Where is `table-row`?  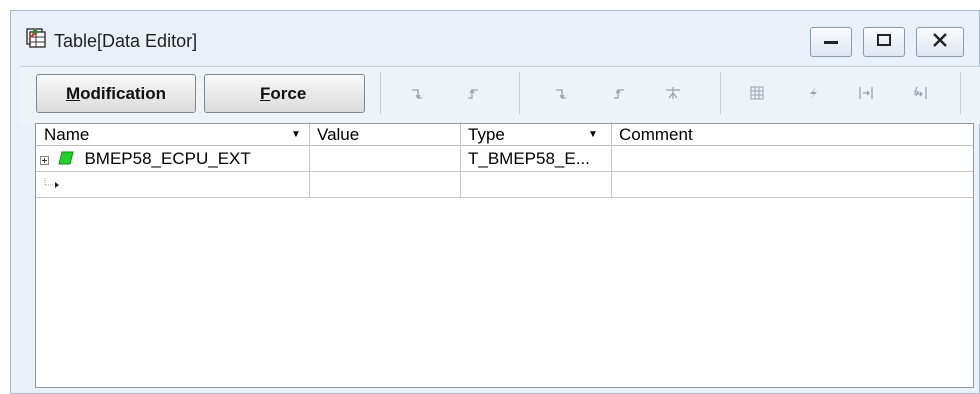 table-row is located at coordinates (504, 185).